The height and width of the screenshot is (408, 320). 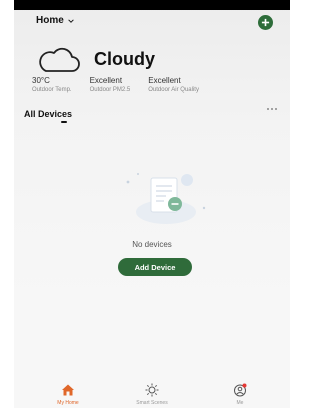 I want to click on stat-pm25: Excellent Outdoor PM2.5, so click(x=110, y=85).